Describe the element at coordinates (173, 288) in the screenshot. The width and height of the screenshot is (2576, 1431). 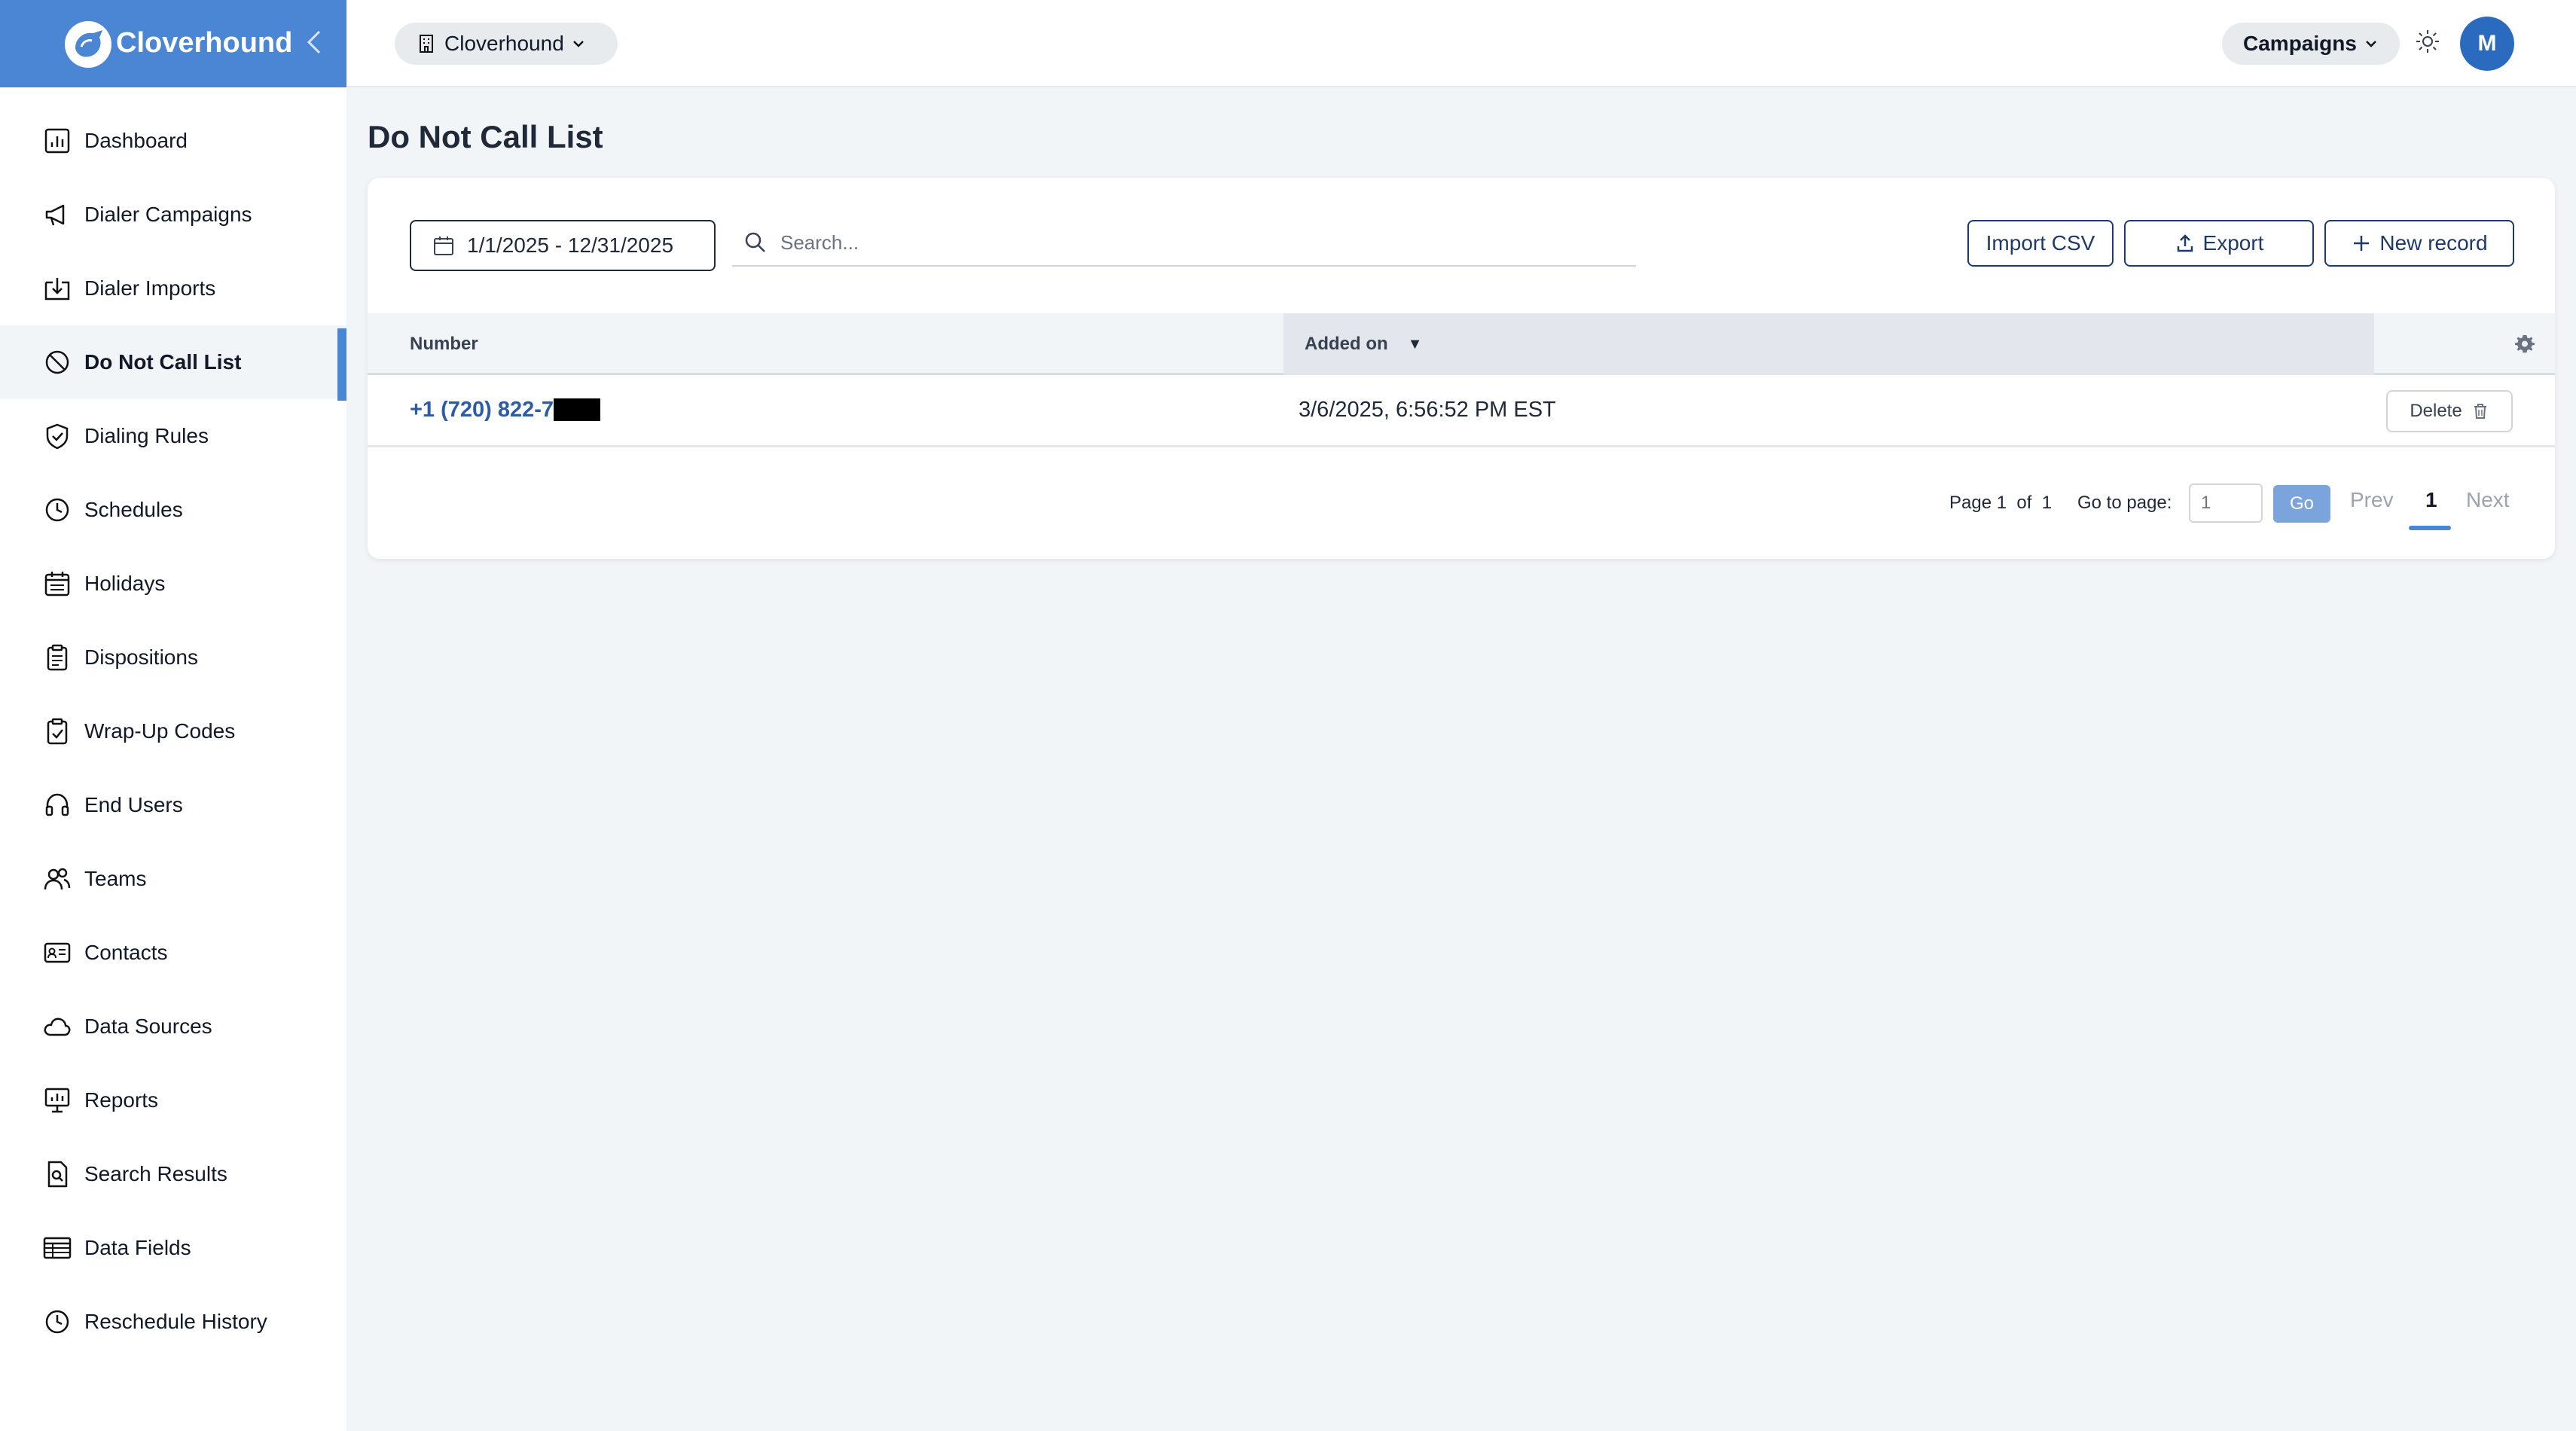
I see `sidebar-item-dialer-imports: Dialer Imports` at that location.